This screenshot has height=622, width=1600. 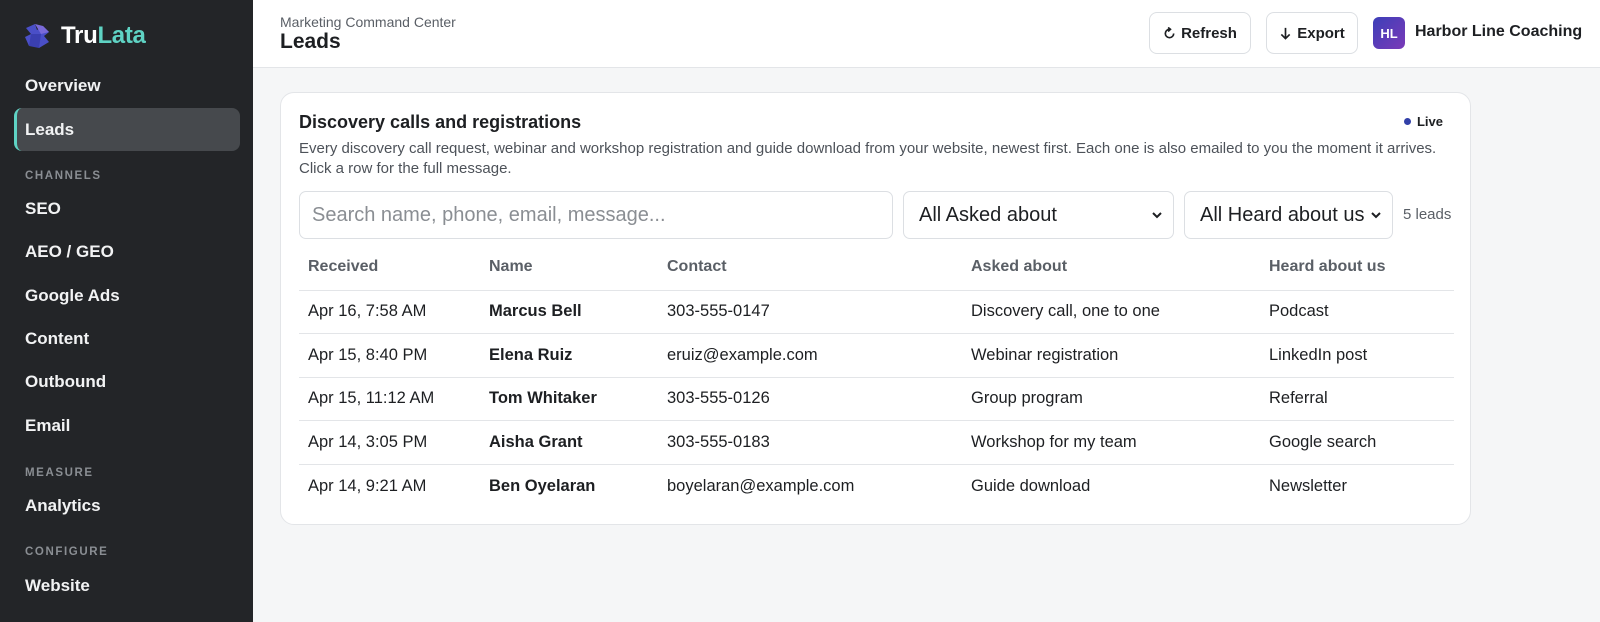 I want to click on cell-received: Apr 15, 11:12 AM, so click(x=389, y=399).